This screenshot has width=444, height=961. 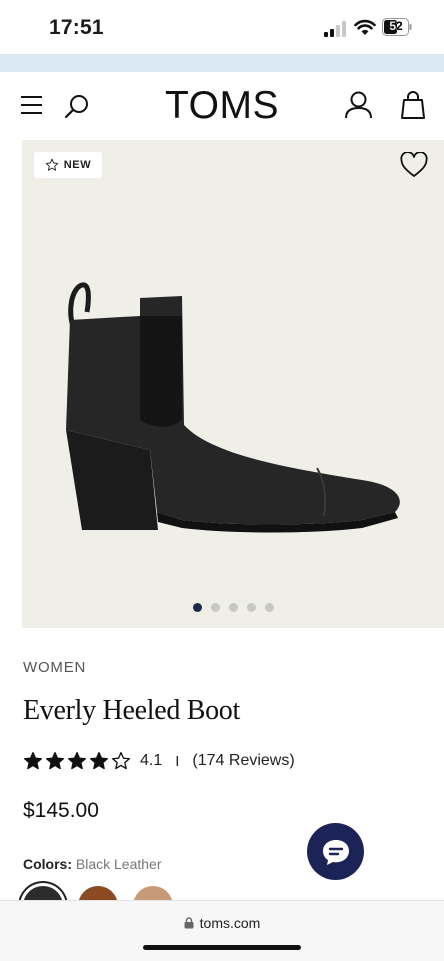 What do you see at coordinates (243, 761) in the screenshot?
I see `reviews-link: (174 Reviews)` at bounding box center [243, 761].